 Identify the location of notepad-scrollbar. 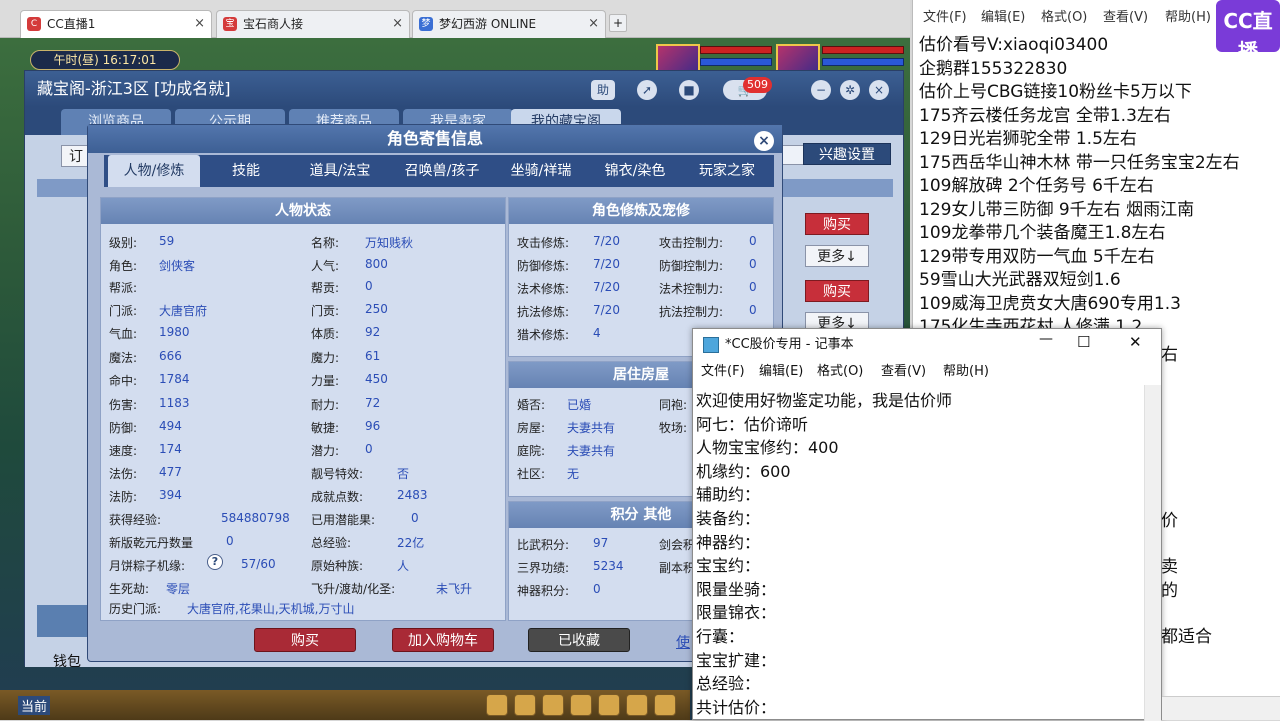
(1152, 553).